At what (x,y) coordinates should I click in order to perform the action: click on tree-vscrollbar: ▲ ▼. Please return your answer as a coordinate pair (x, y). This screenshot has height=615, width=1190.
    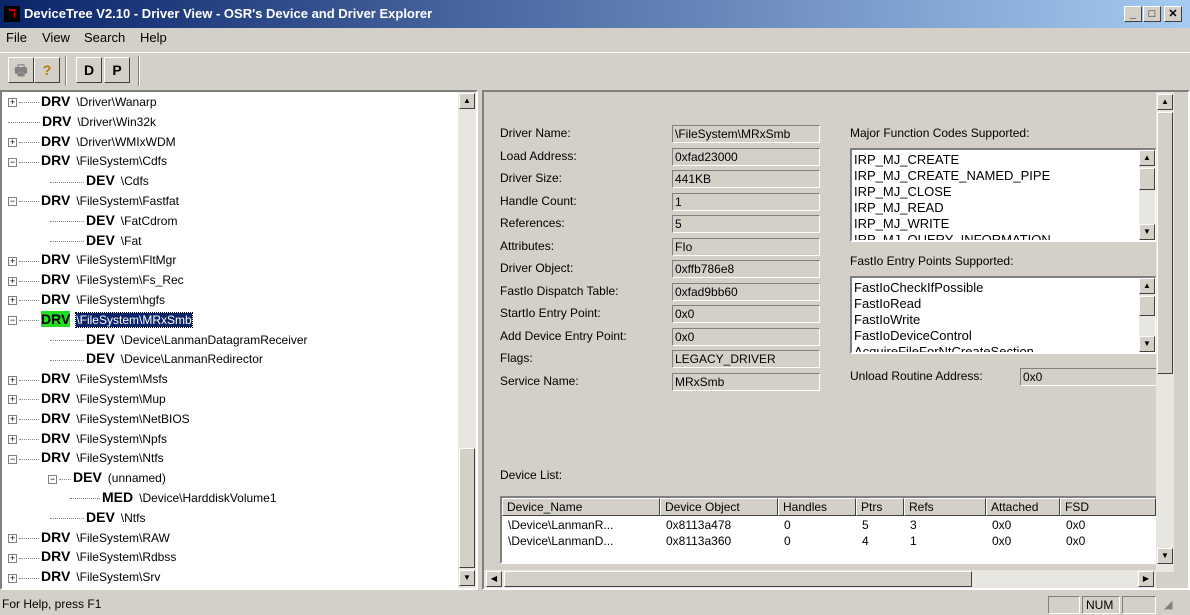
    Looking at the image, I should click on (467, 340).